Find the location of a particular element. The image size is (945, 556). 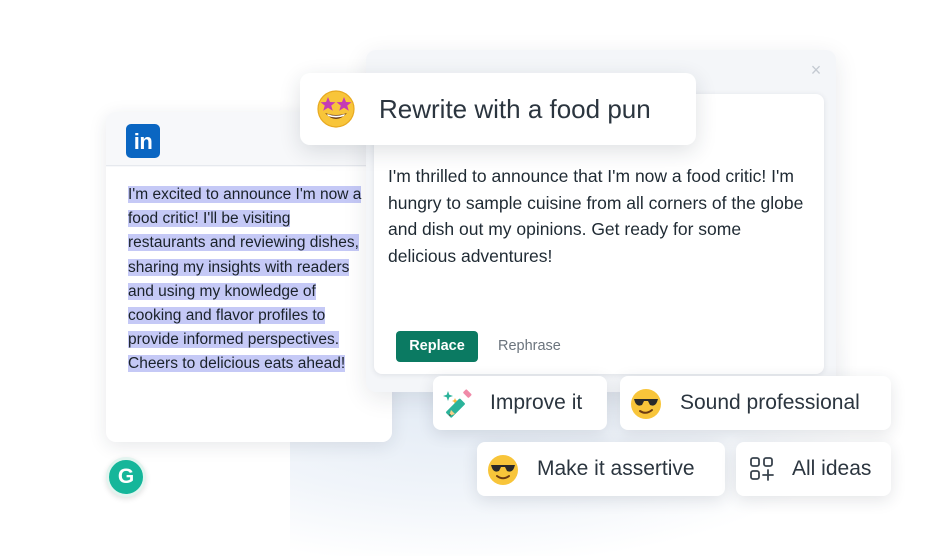

all-ideas-label: All ideas is located at coordinates (832, 468).